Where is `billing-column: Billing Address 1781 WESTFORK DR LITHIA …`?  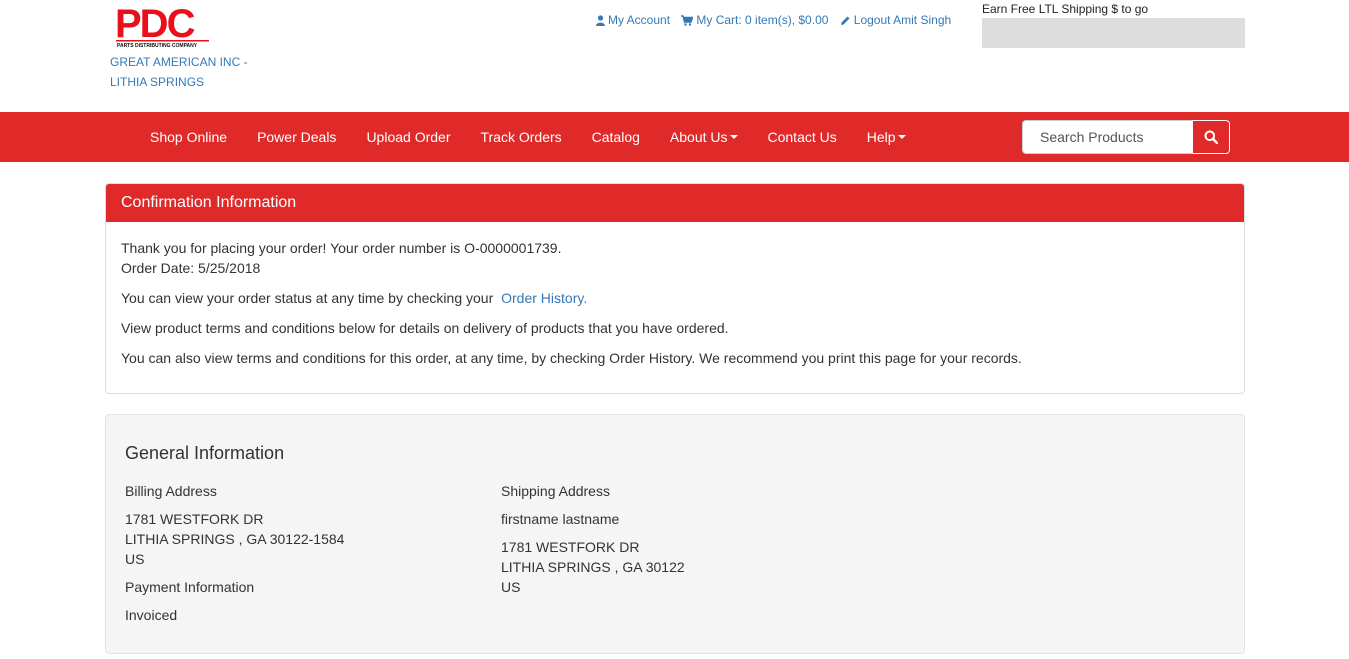
billing-column: Billing Address 1781 WESTFORK DR LITHIA … is located at coordinates (234, 553).